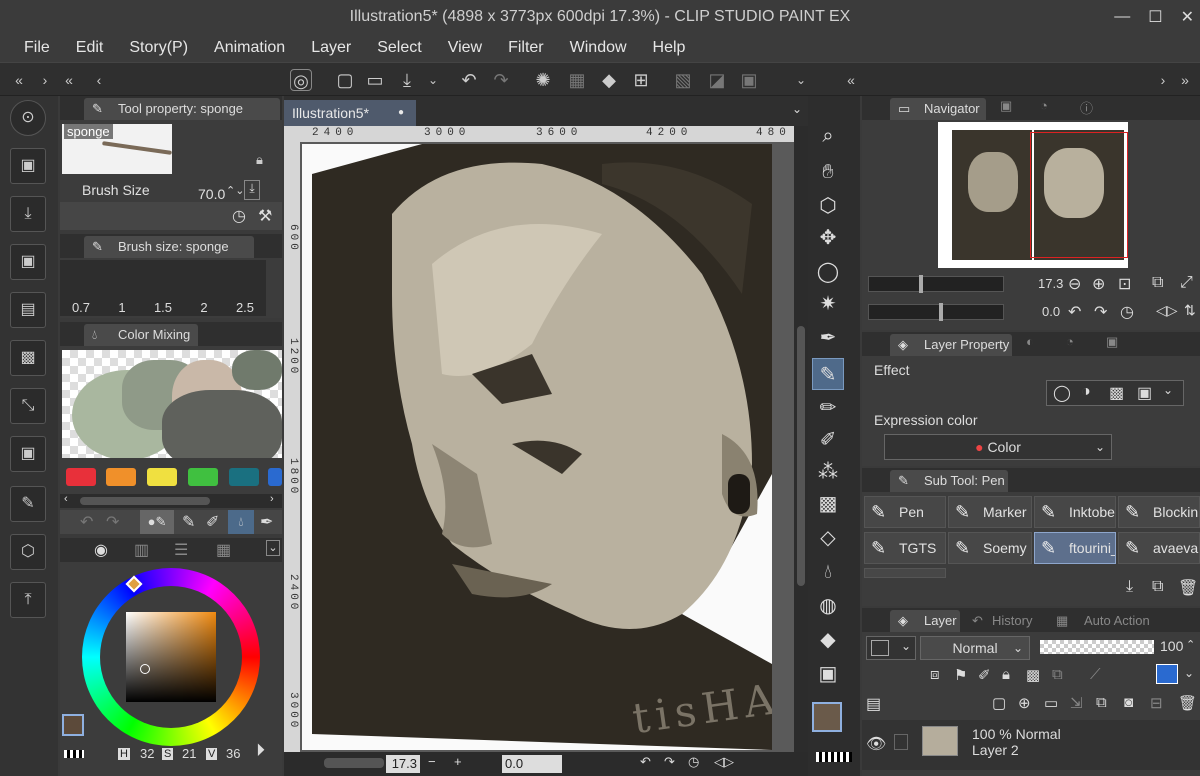 The height and width of the screenshot is (776, 1200). Describe the element at coordinates (28, 310) in the screenshot. I see `layout-icon: ▤` at that location.